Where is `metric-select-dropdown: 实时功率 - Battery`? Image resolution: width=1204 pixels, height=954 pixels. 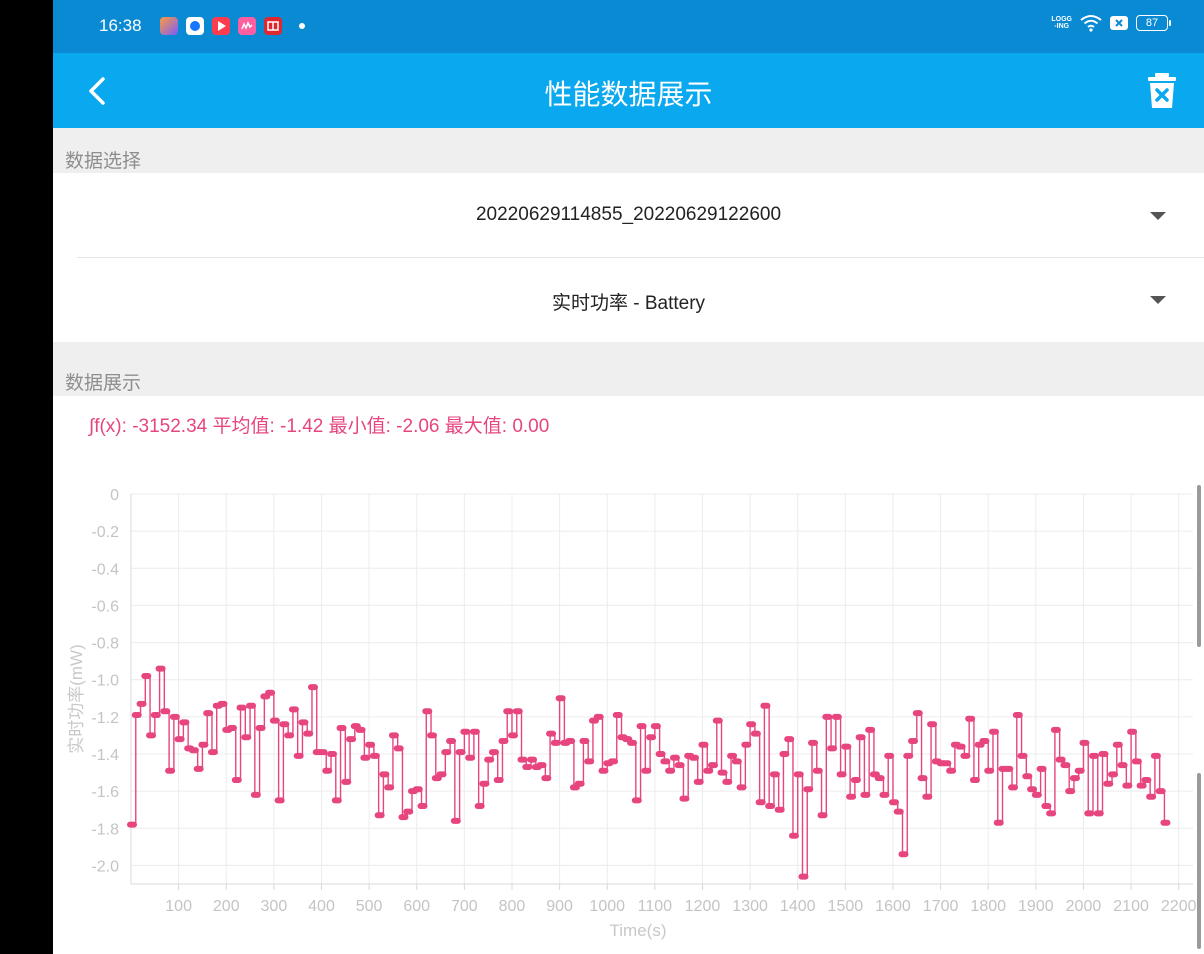 metric-select-dropdown: 实时功率 - Battery is located at coordinates (628, 300).